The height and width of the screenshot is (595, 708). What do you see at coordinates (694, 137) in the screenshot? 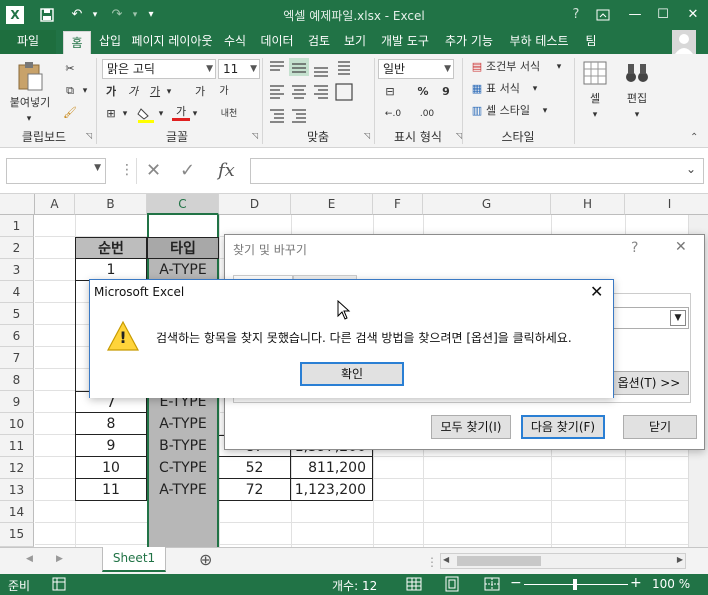
I see `collapse-ribbon-icon: ⌃` at bounding box center [694, 137].